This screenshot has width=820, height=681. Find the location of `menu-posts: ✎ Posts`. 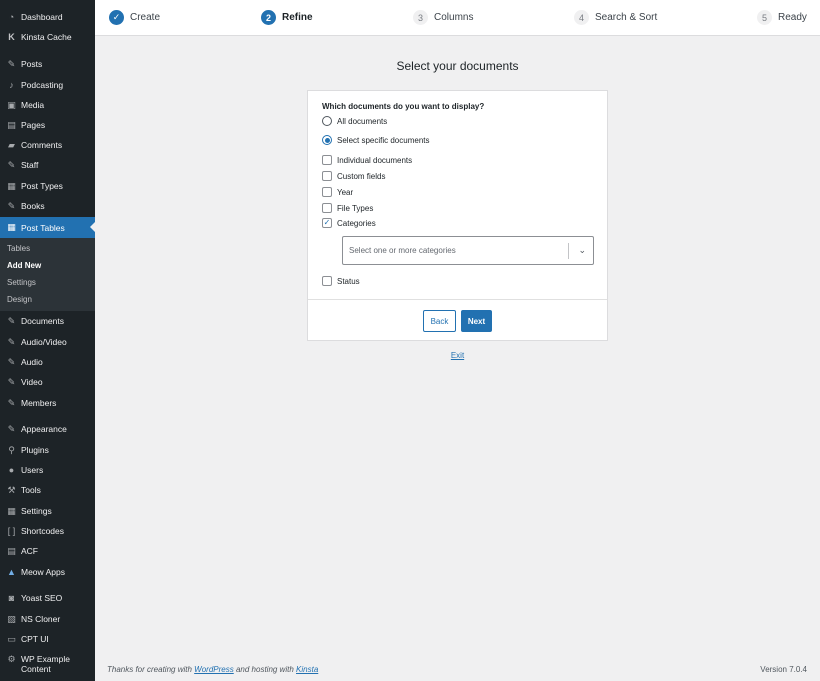

menu-posts: ✎ Posts is located at coordinates (47, 64).